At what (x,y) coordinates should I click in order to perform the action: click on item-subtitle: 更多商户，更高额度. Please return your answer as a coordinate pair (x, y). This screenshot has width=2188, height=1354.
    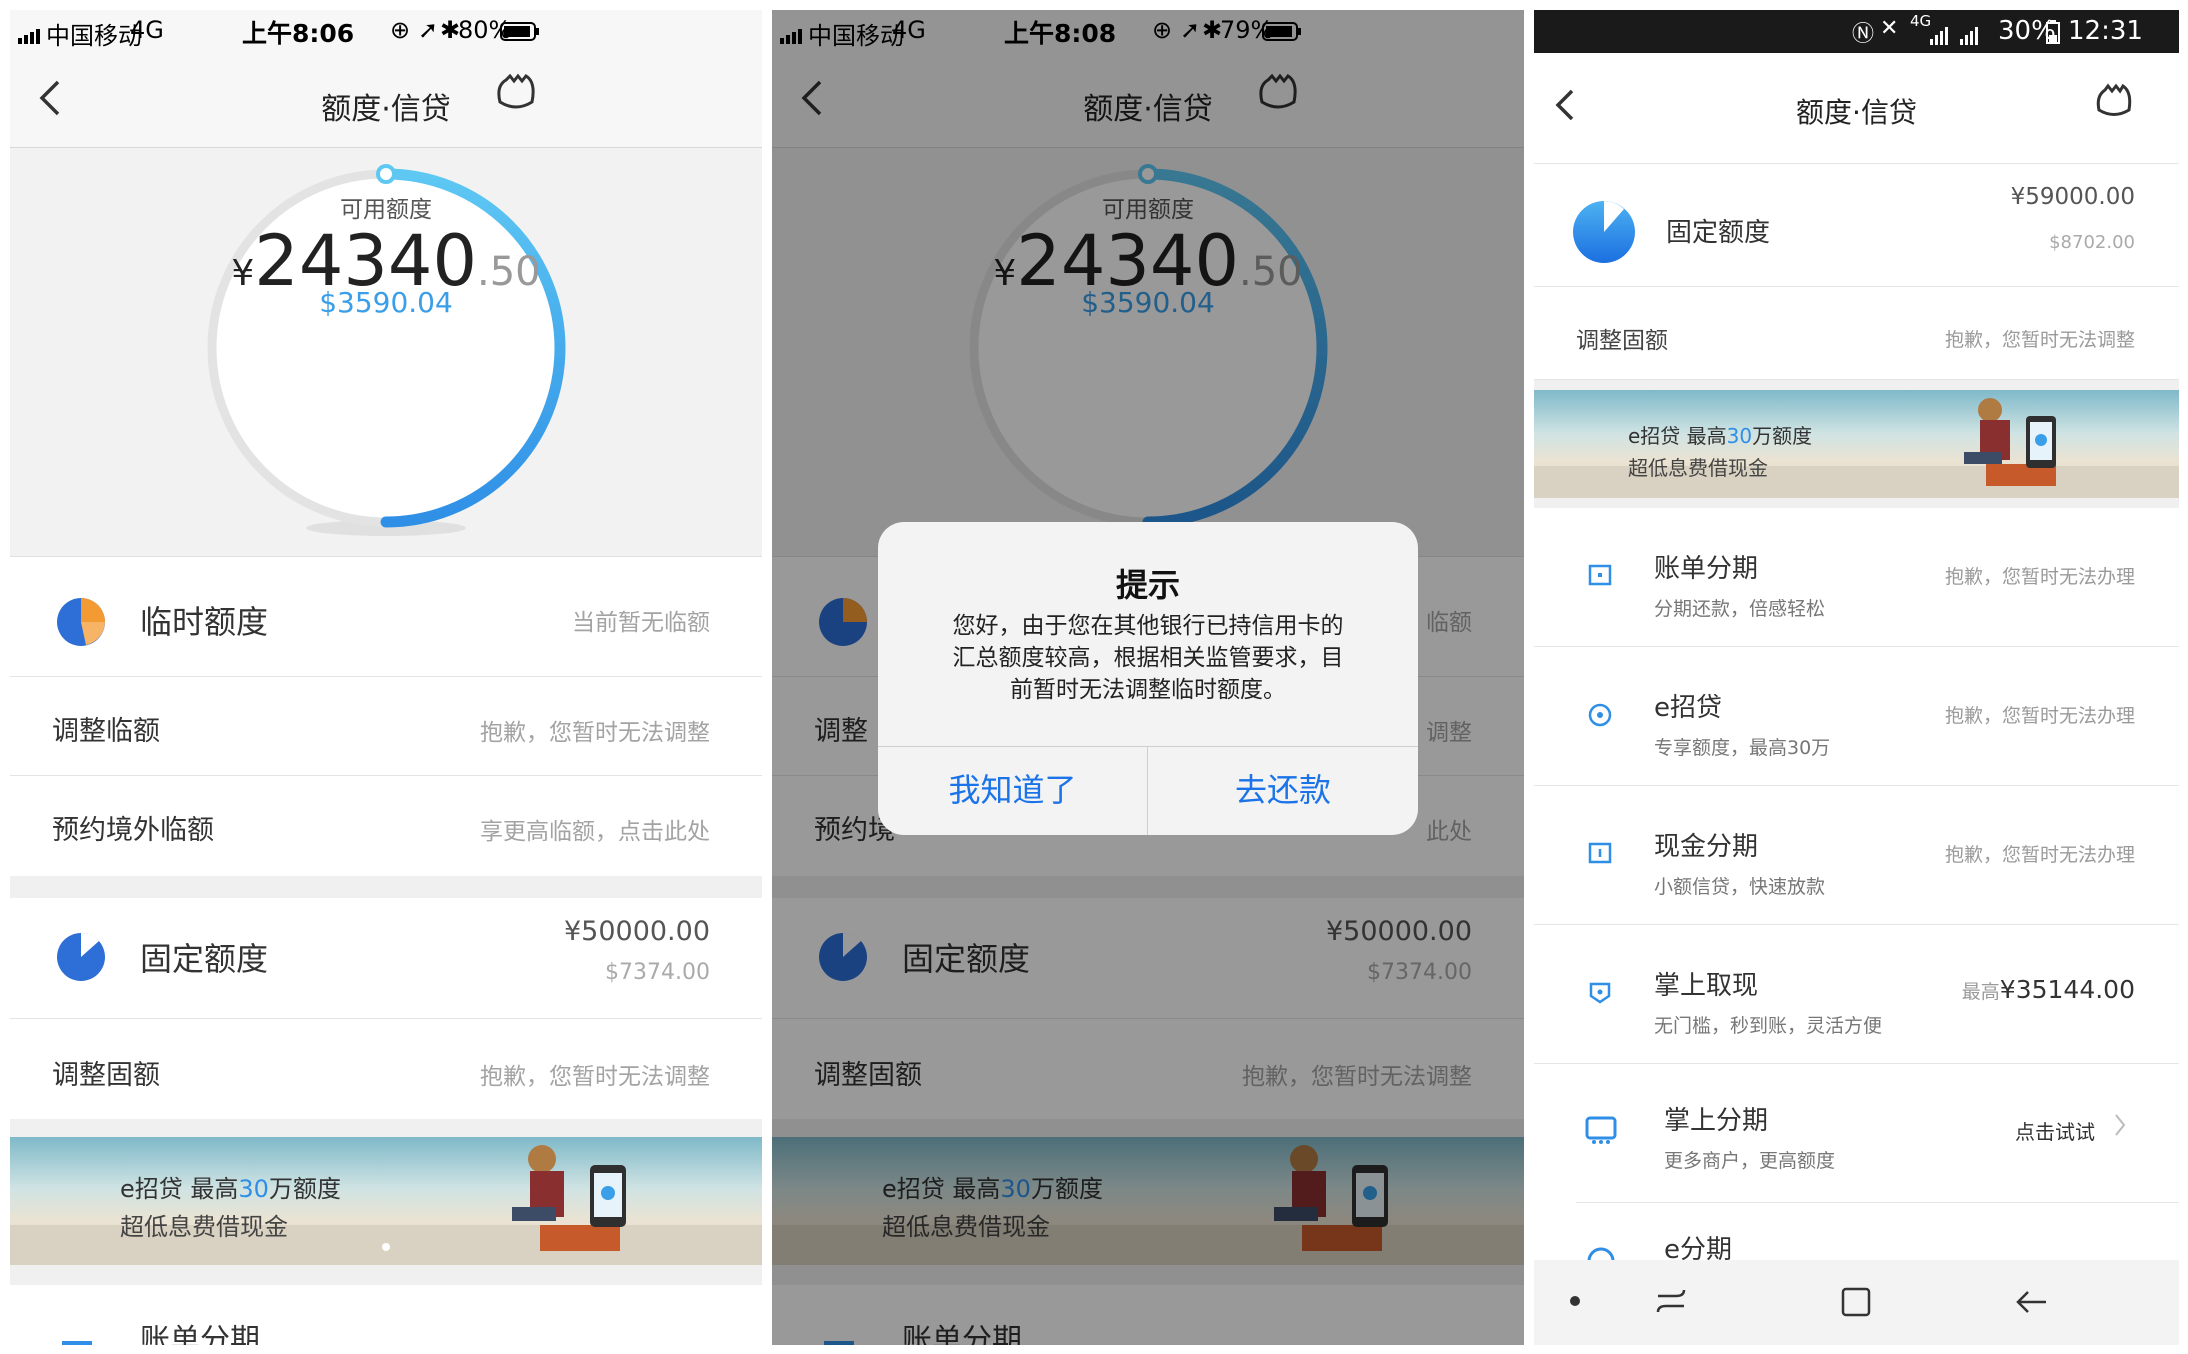
    Looking at the image, I should click on (1750, 1161).